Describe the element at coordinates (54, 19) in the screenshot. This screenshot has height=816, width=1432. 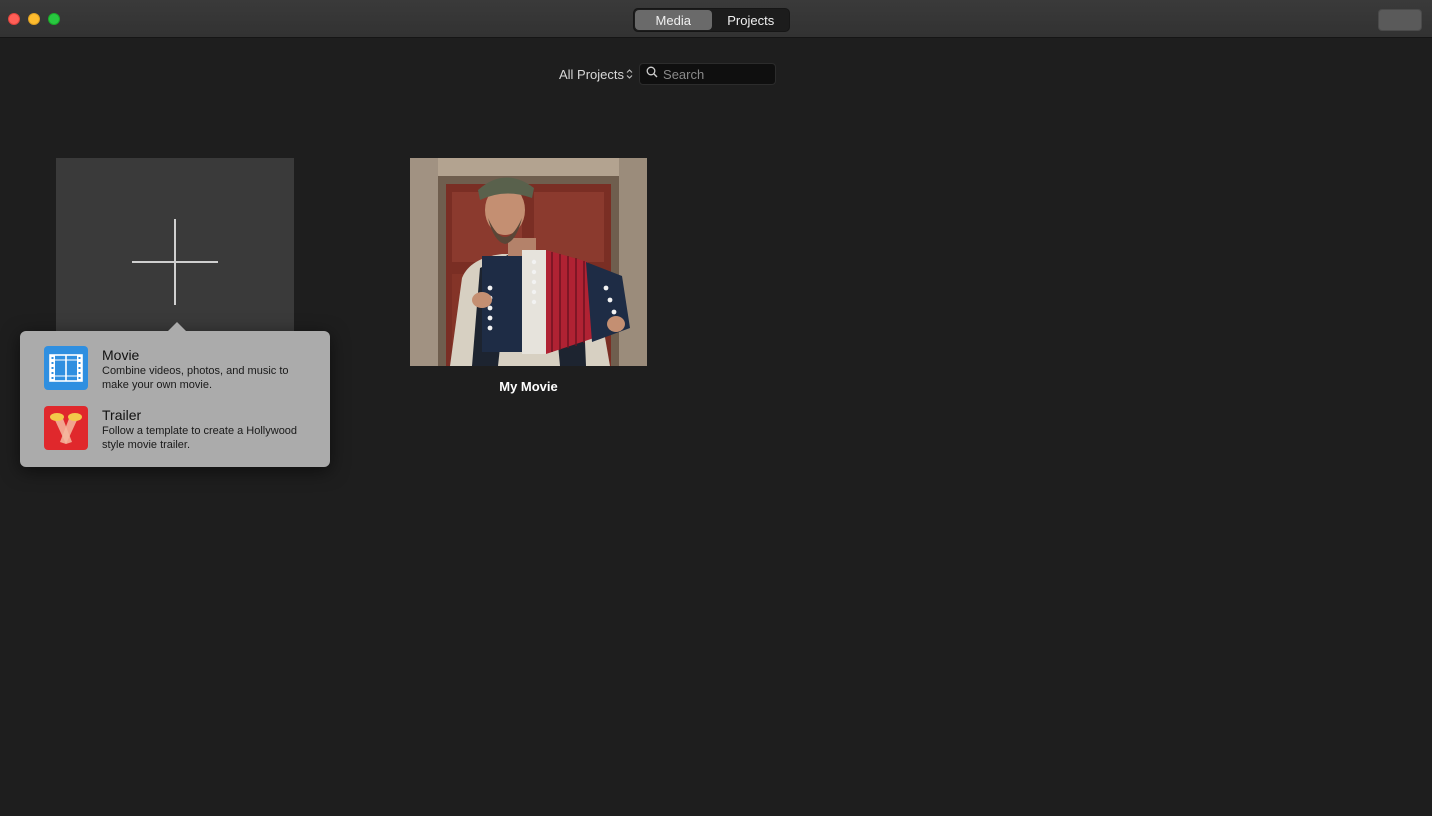
I see `zoom-window-button` at that location.